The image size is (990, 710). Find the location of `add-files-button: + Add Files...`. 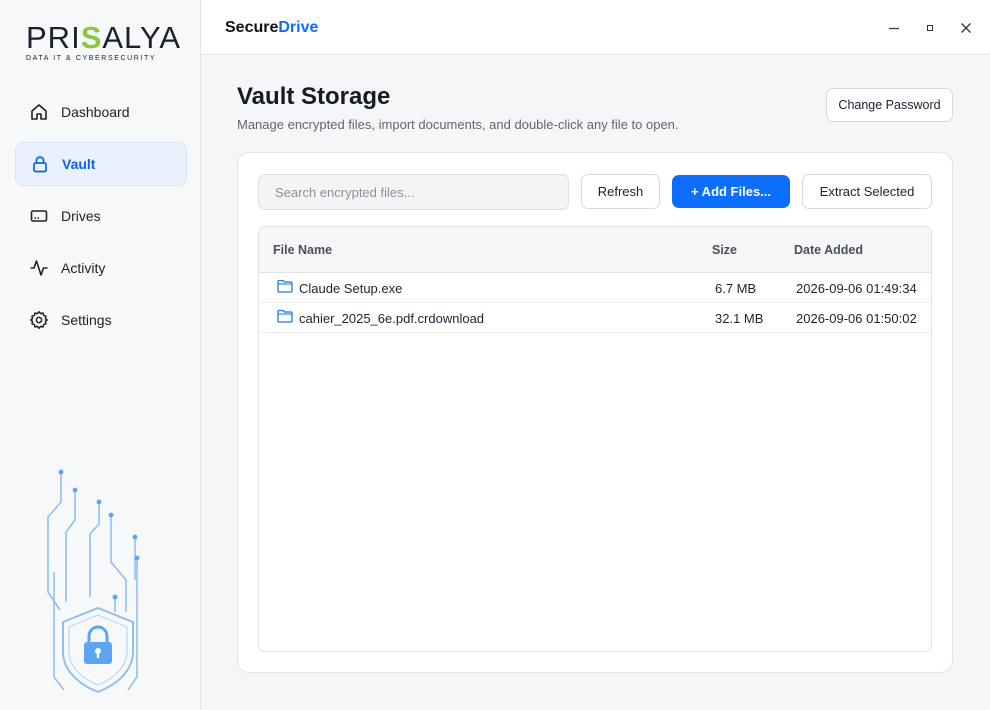

add-files-button: + Add Files... is located at coordinates (731, 191).